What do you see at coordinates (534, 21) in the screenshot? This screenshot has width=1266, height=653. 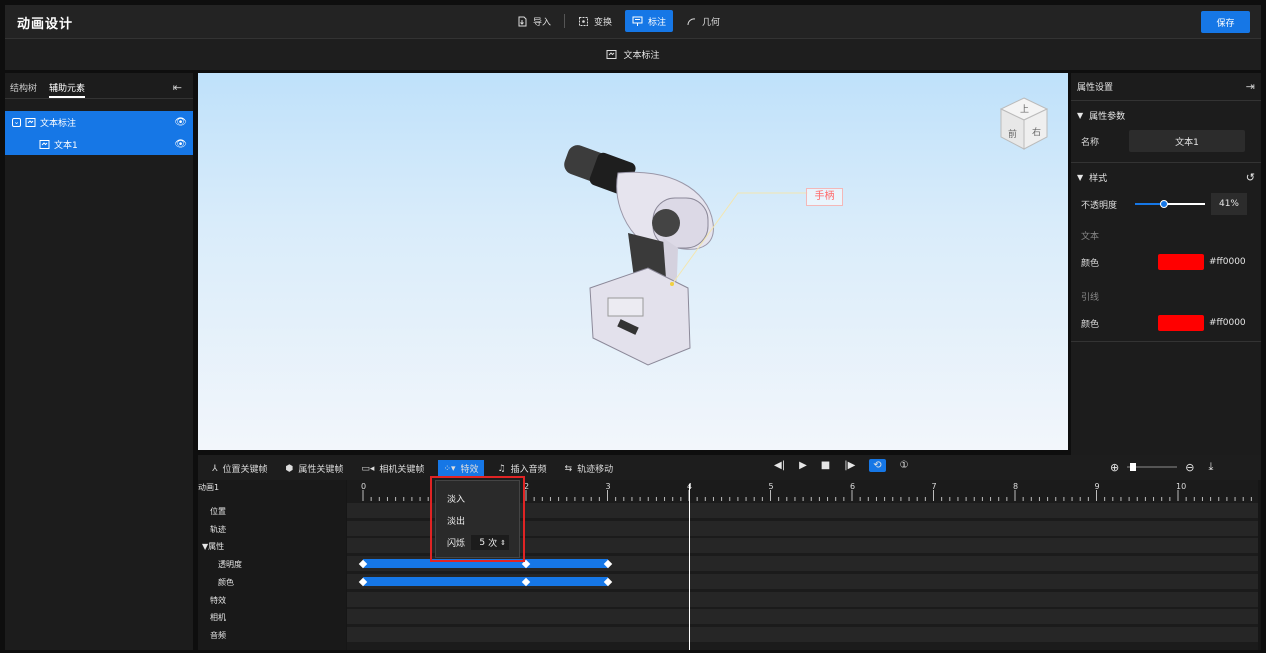 I see `import-button: 导入` at bounding box center [534, 21].